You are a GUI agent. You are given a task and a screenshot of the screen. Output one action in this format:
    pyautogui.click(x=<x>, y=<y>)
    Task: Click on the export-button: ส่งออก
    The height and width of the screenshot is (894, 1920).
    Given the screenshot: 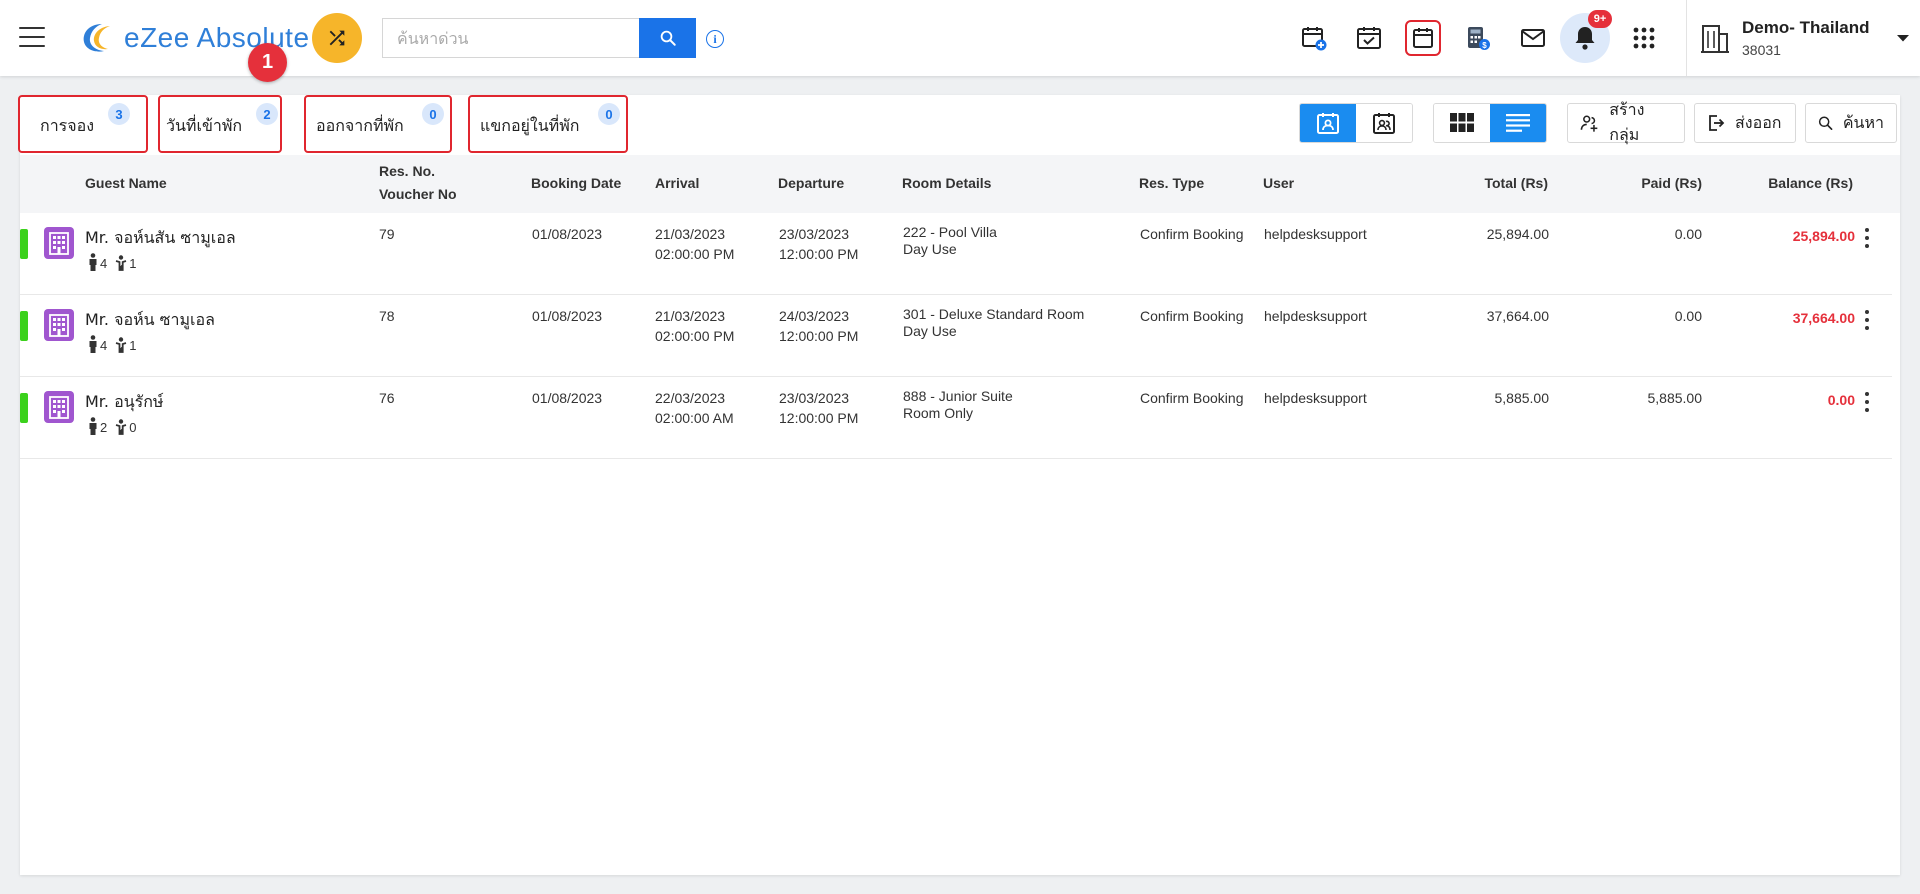 What is the action you would take?
    pyautogui.click(x=1745, y=123)
    